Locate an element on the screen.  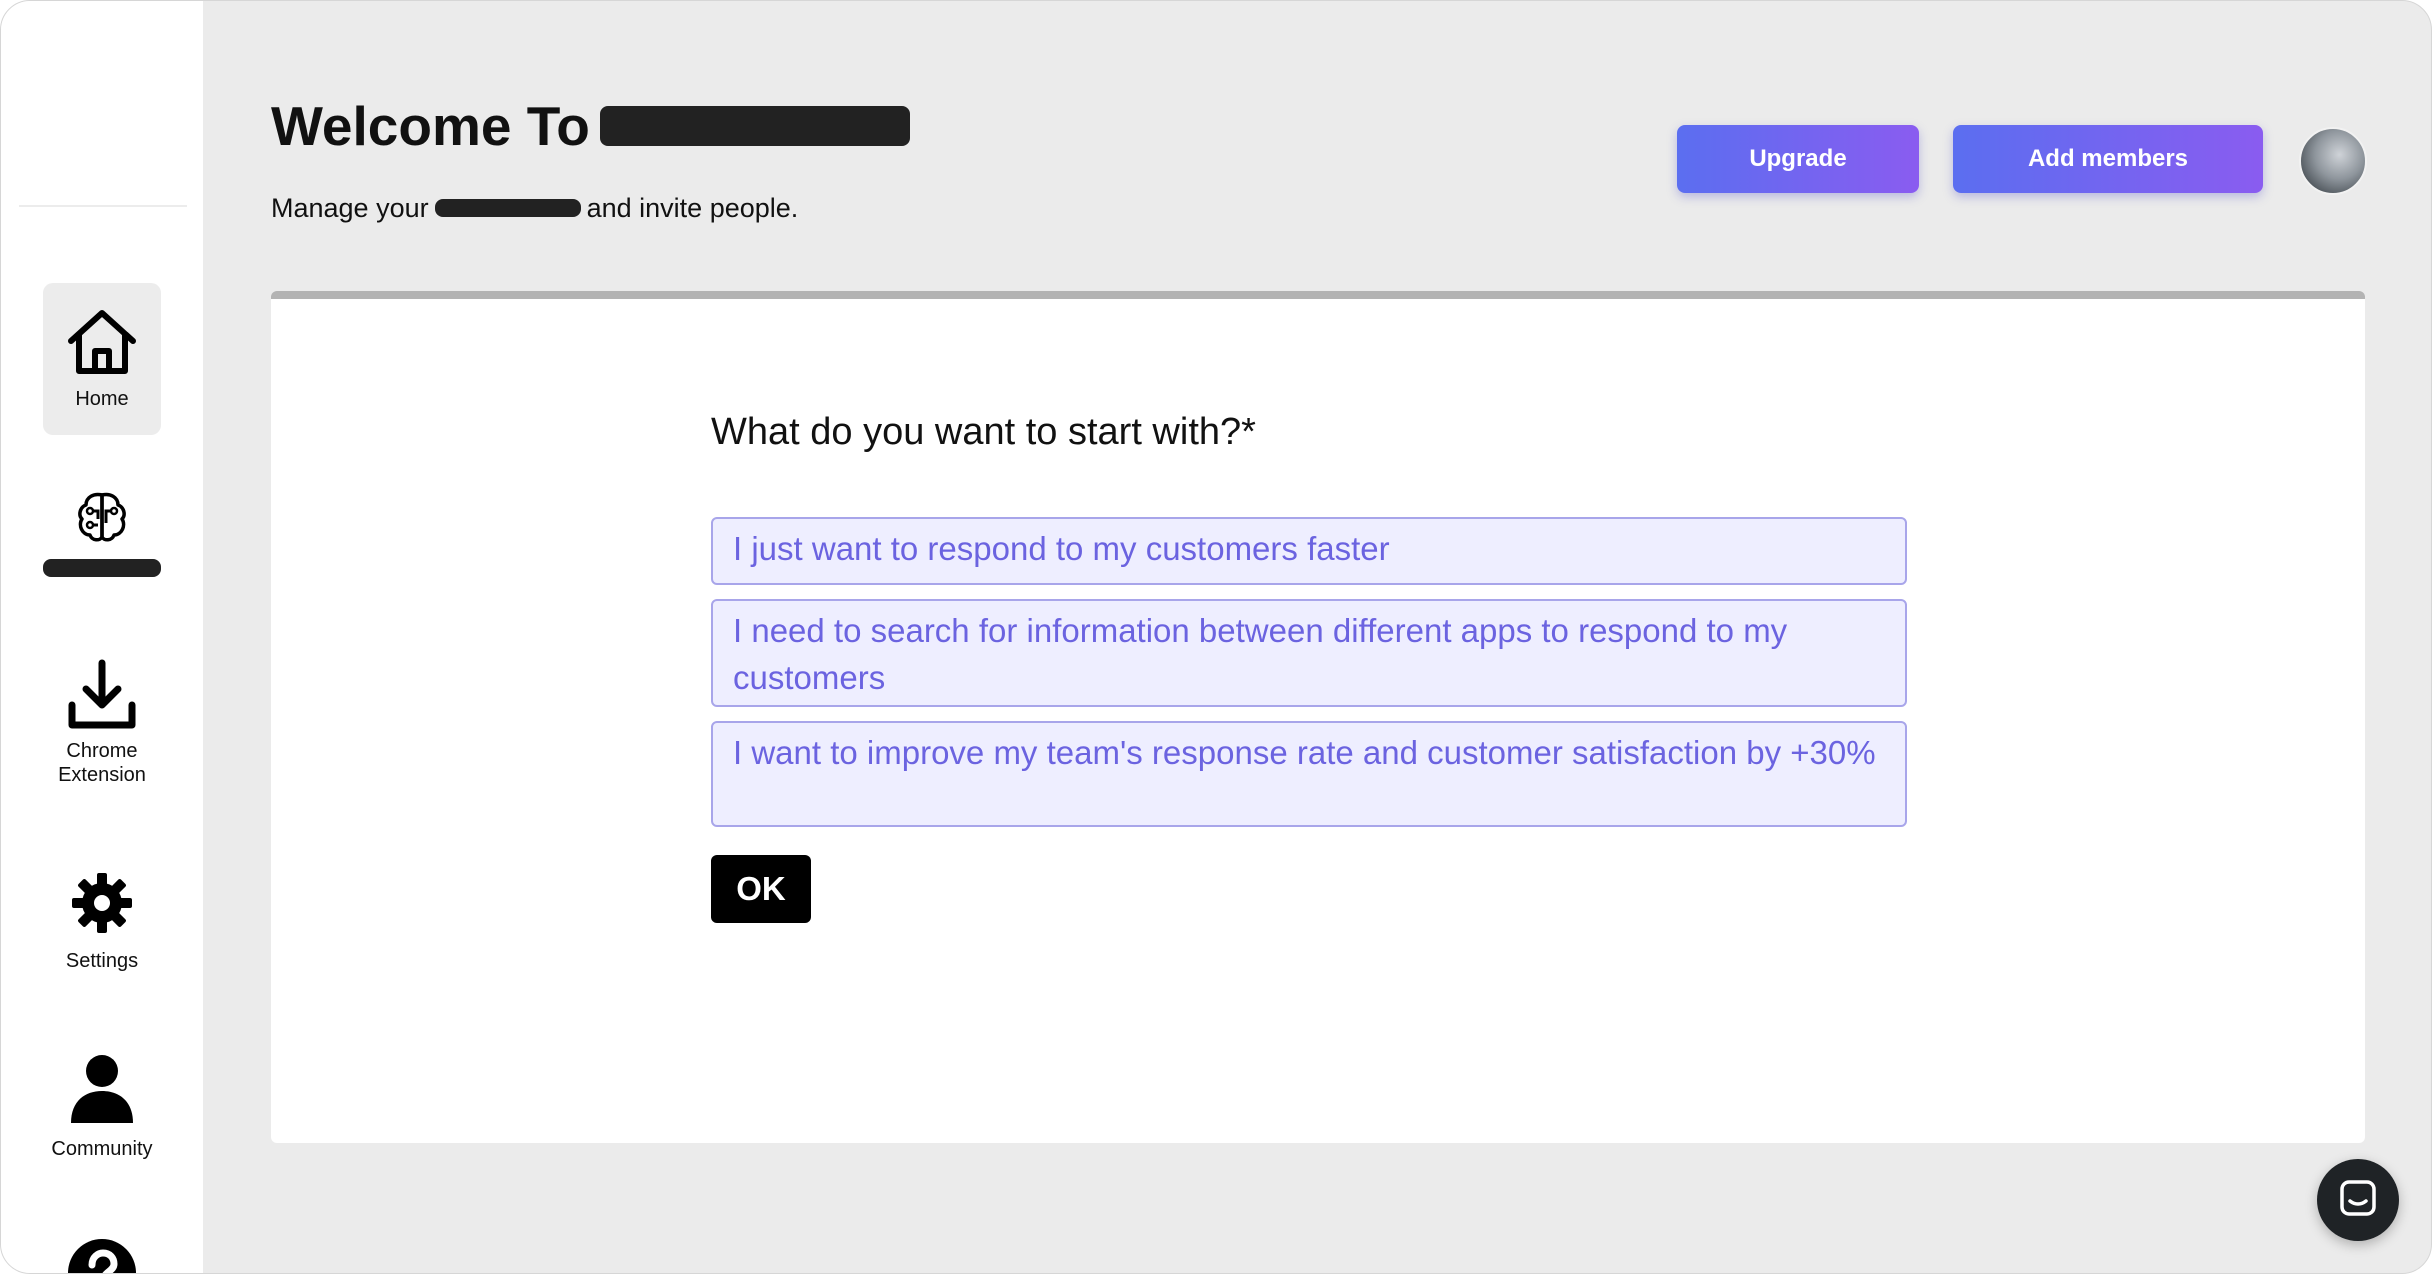
chat-launcher-button is located at coordinates (2358, 1200).